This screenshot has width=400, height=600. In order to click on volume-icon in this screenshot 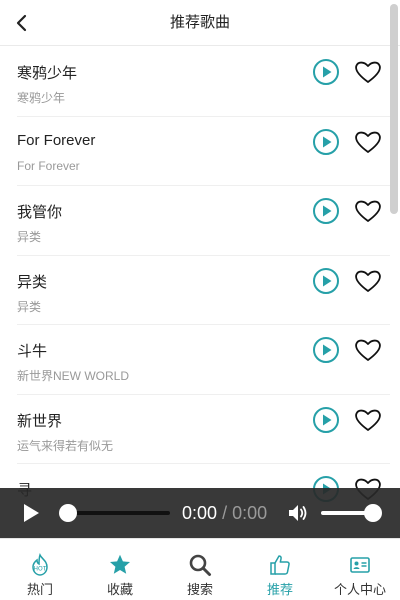, I will do `click(298, 513)`.